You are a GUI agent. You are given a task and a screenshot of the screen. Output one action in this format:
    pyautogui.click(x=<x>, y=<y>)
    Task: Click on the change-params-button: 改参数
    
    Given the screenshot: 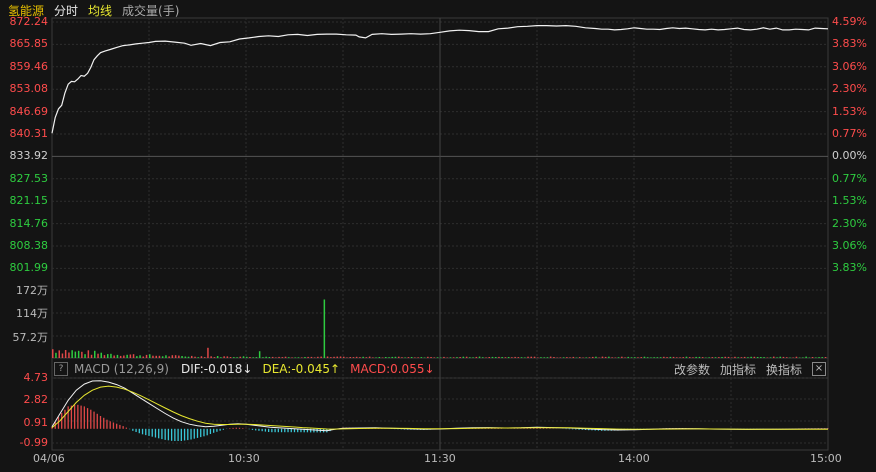 What is the action you would take?
    pyautogui.click(x=692, y=369)
    